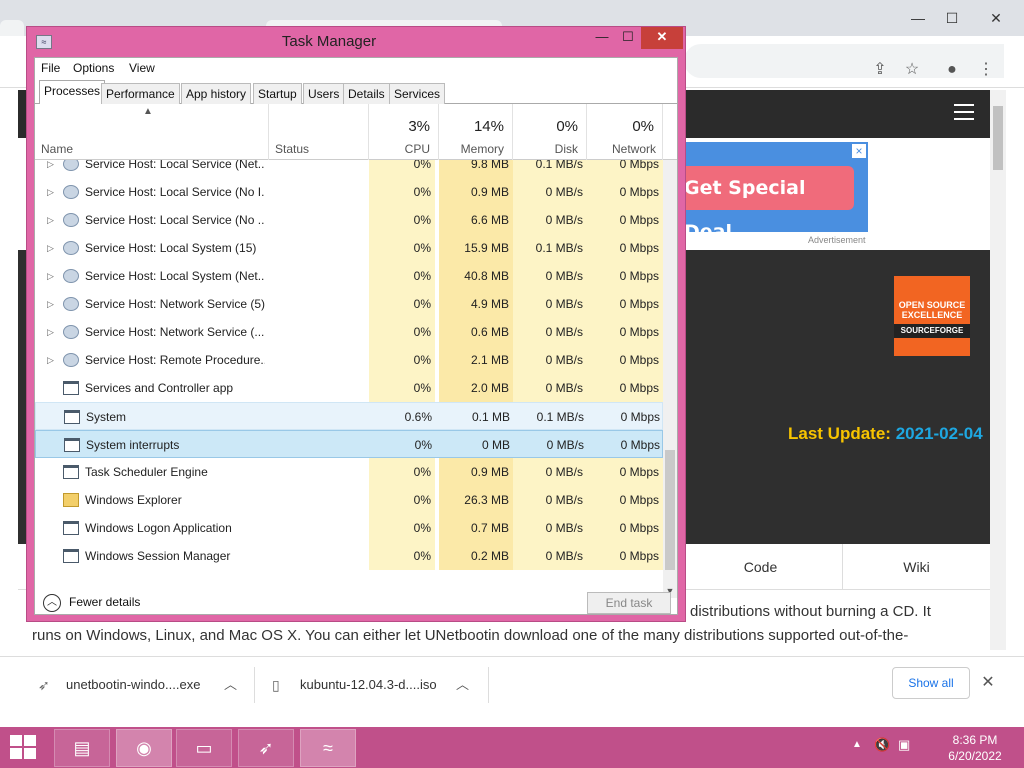  I want to click on process-name: Task Scheduler Engine, so click(146, 472).